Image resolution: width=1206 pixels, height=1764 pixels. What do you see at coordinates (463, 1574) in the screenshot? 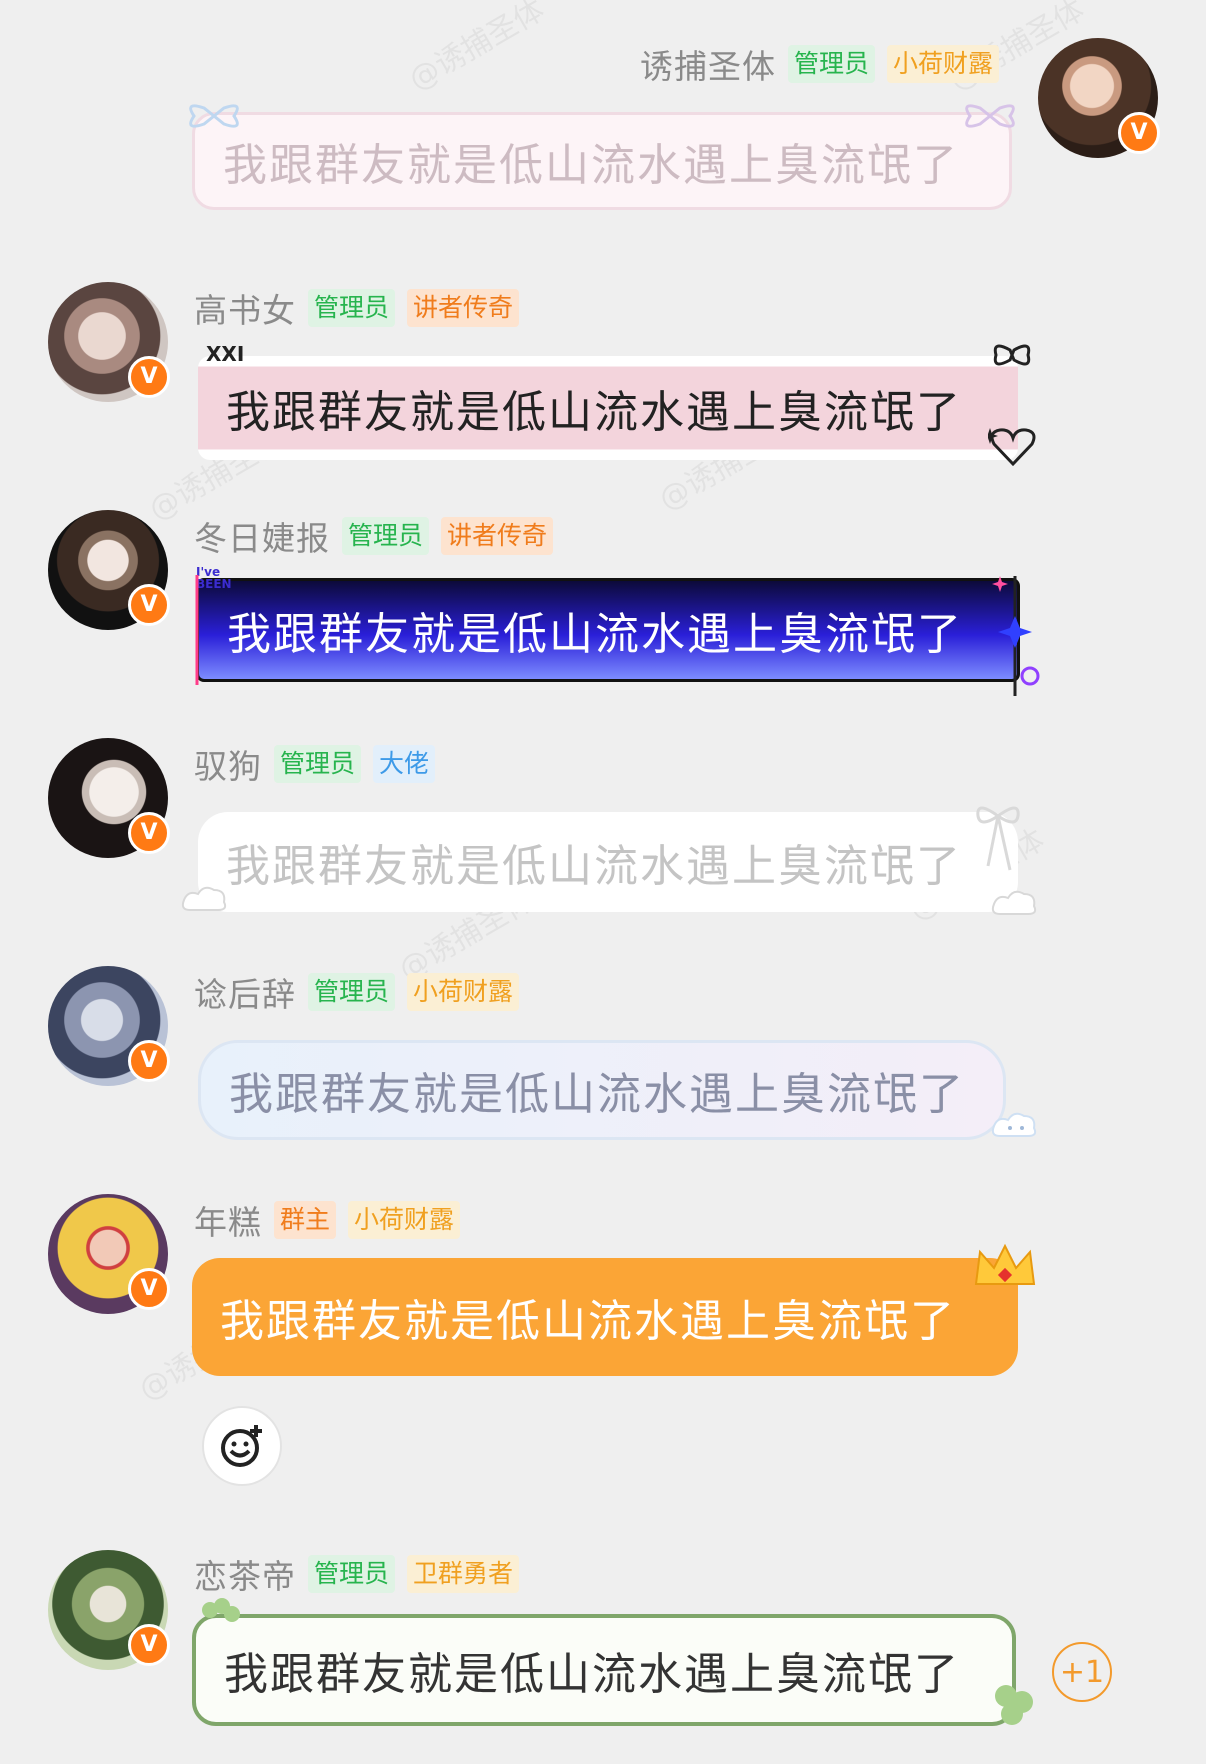
I see `title-tag: 卫群勇者` at bounding box center [463, 1574].